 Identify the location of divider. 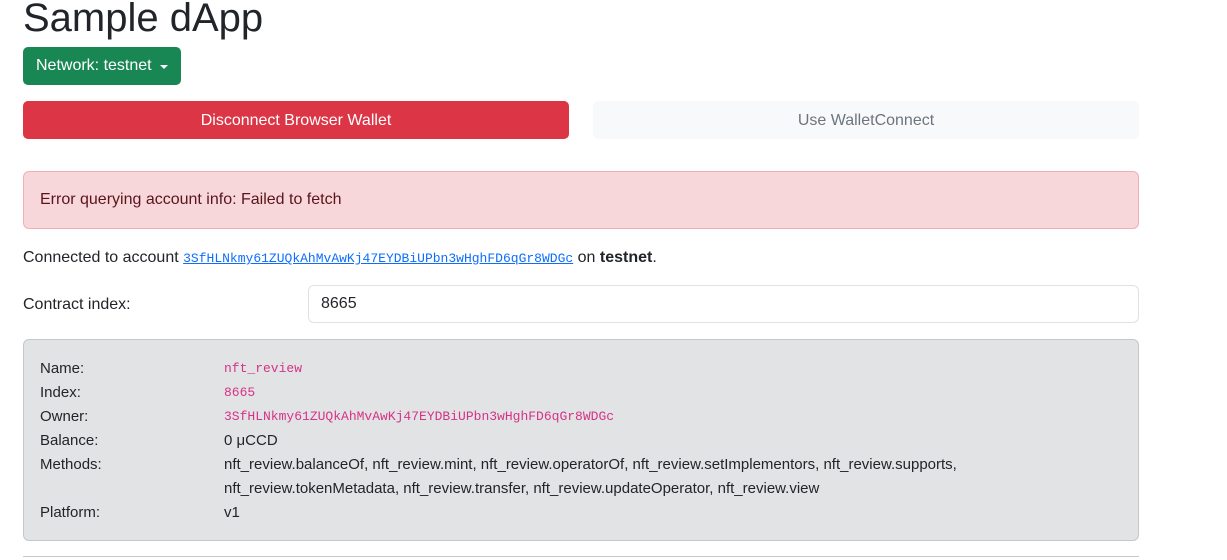
(581, 556).